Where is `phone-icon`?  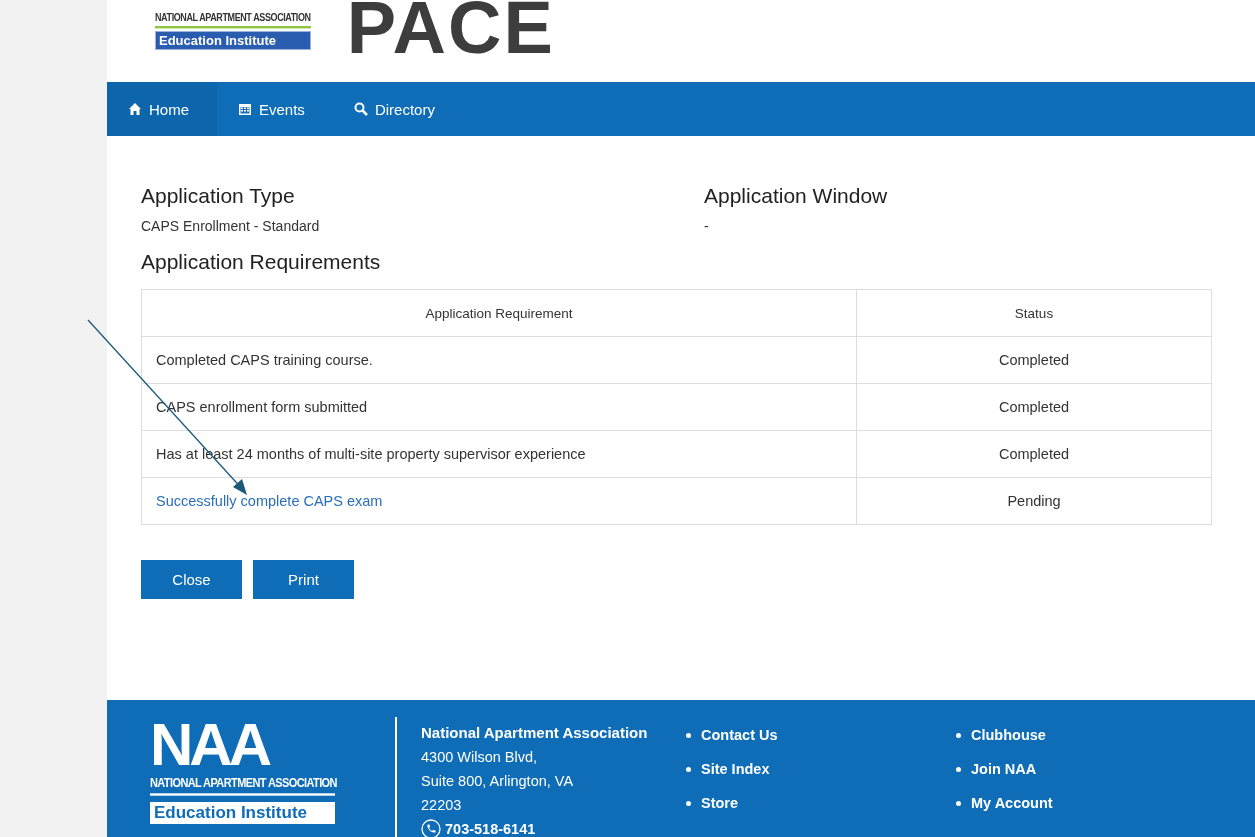
phone-icon is located at coordinates (431, 828).